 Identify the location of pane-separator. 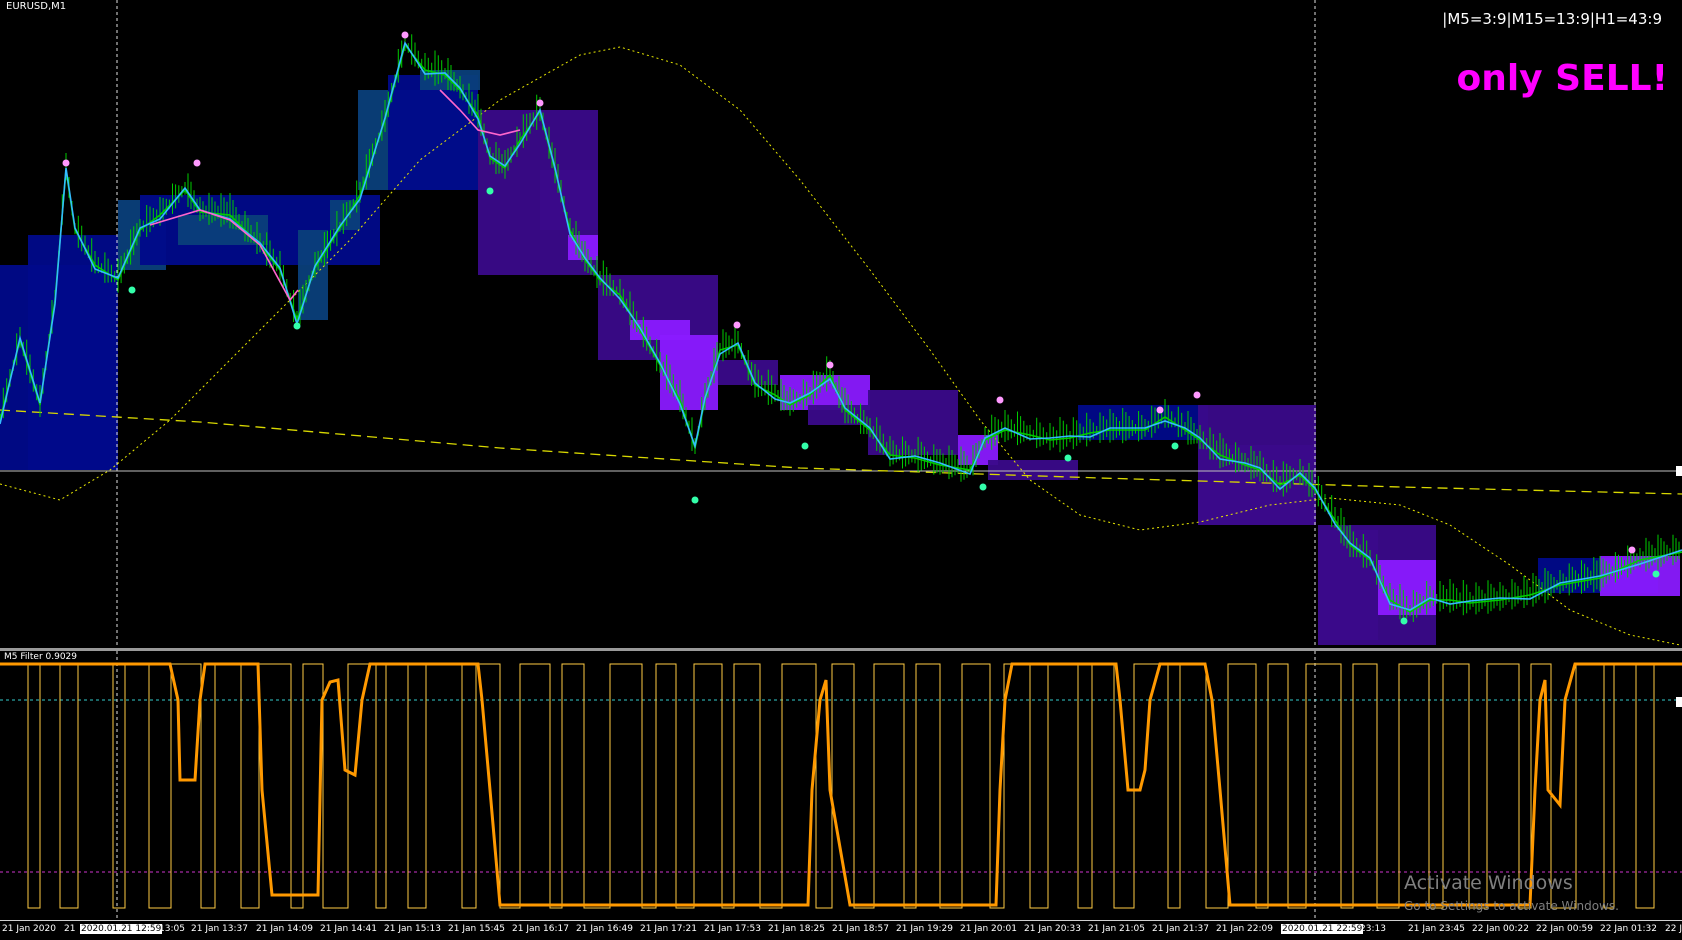
(841, 649).